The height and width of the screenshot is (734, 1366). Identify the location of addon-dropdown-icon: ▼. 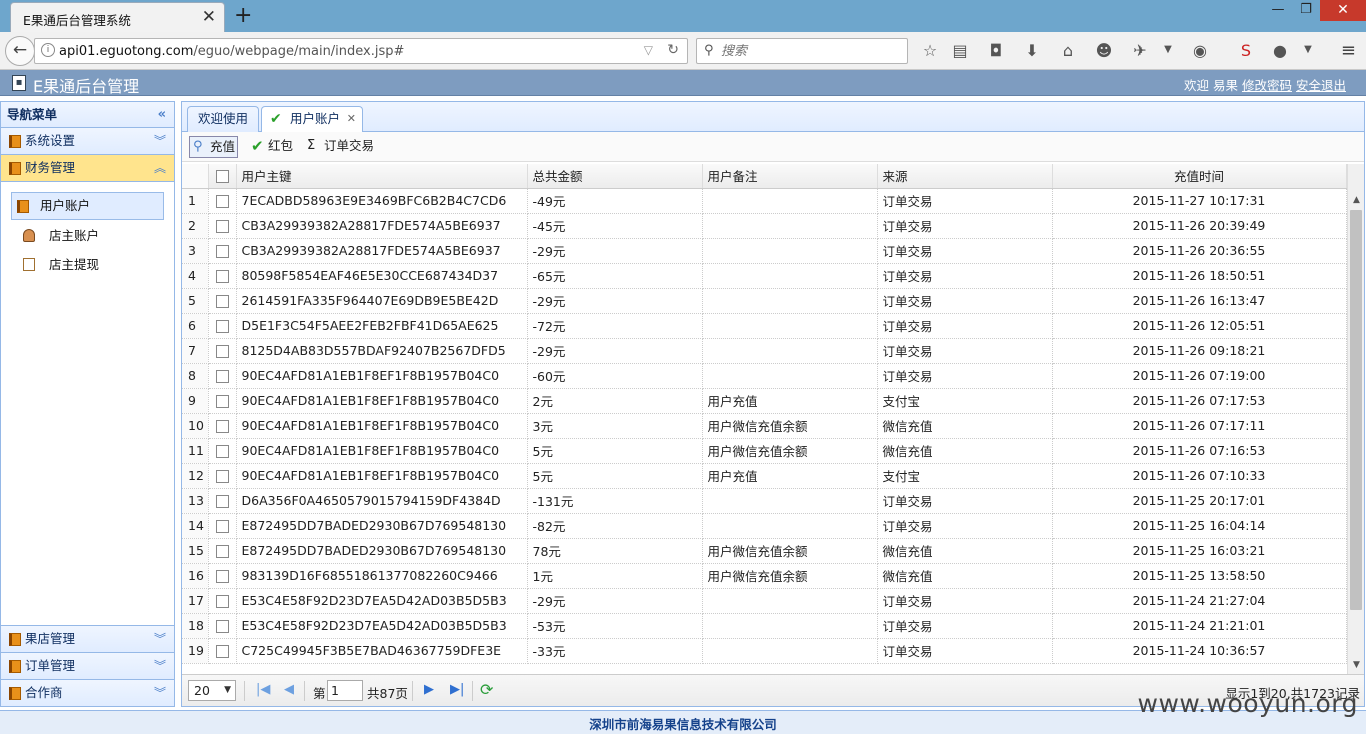
(1168, 49).